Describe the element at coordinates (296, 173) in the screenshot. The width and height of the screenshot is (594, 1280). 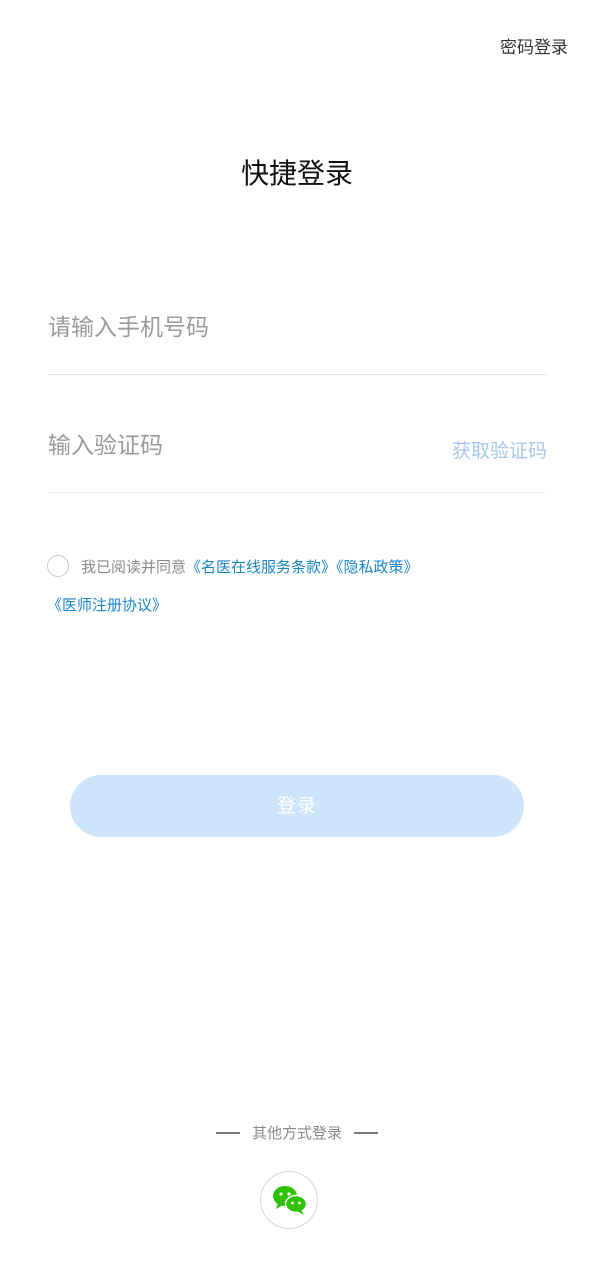
I see `page-title: 快捷登录` at that location.